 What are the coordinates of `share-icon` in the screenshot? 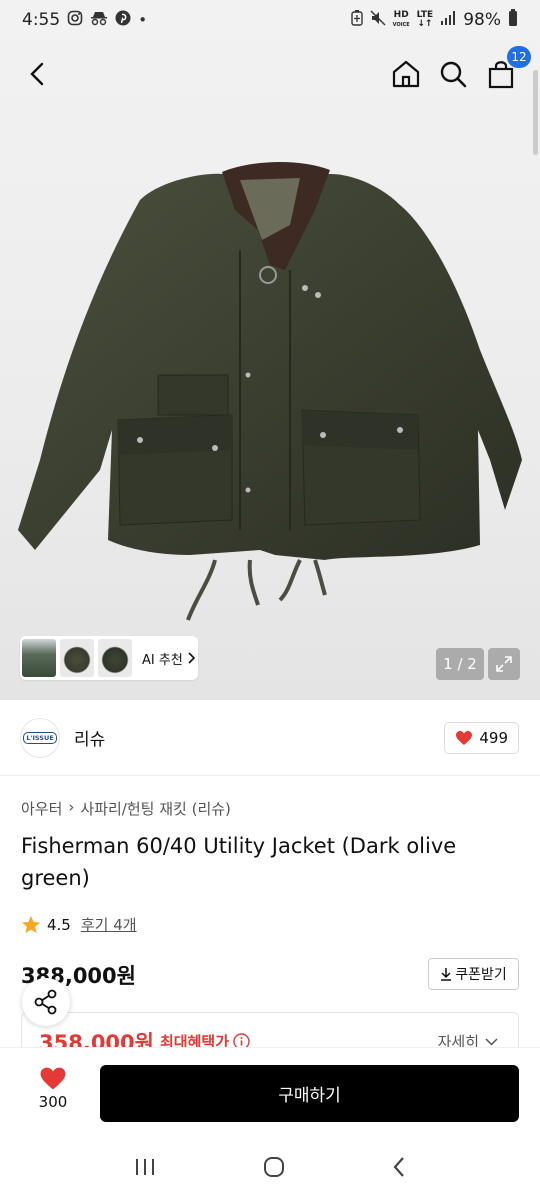 It's located at (45, 1002).